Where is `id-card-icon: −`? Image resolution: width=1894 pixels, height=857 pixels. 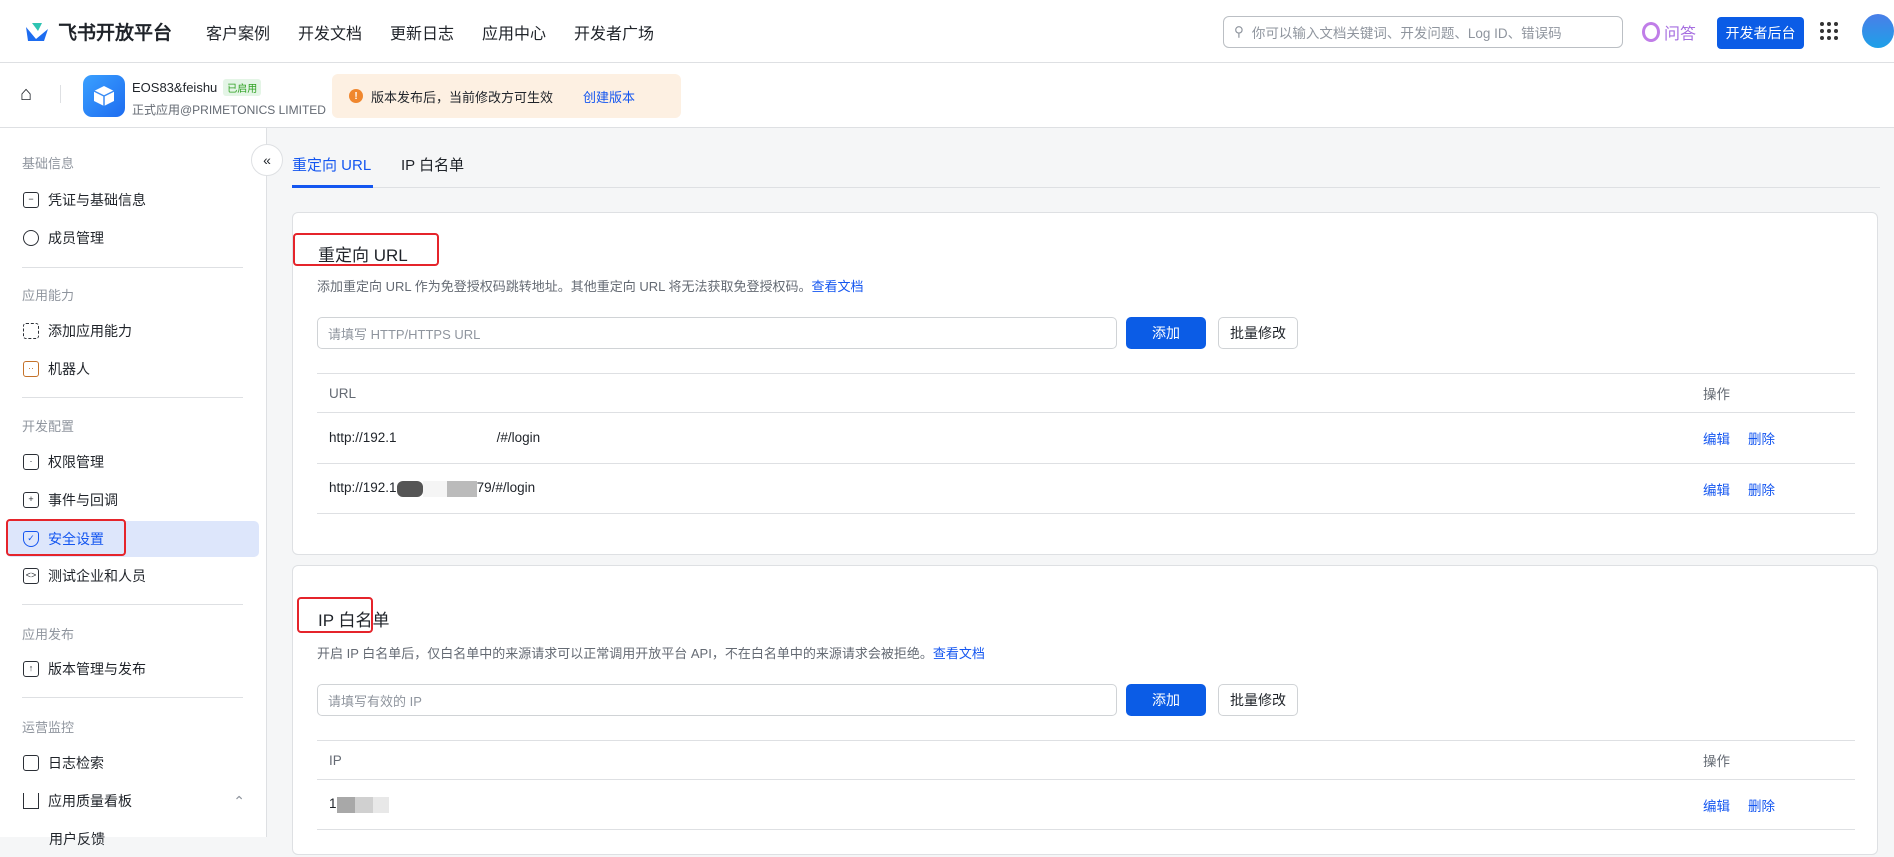
id-card-icon: − is located at coordinates (31, 200).